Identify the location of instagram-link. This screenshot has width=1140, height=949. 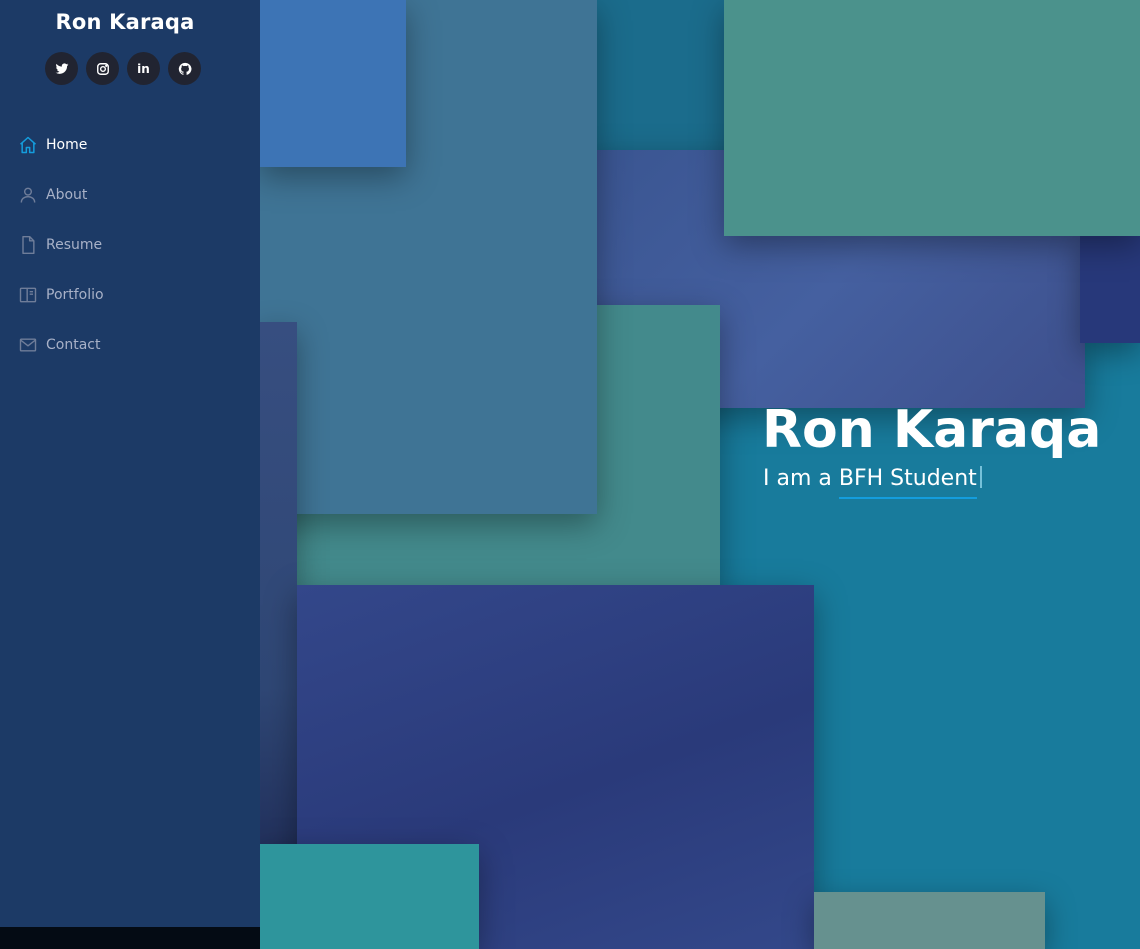
(102, 68).